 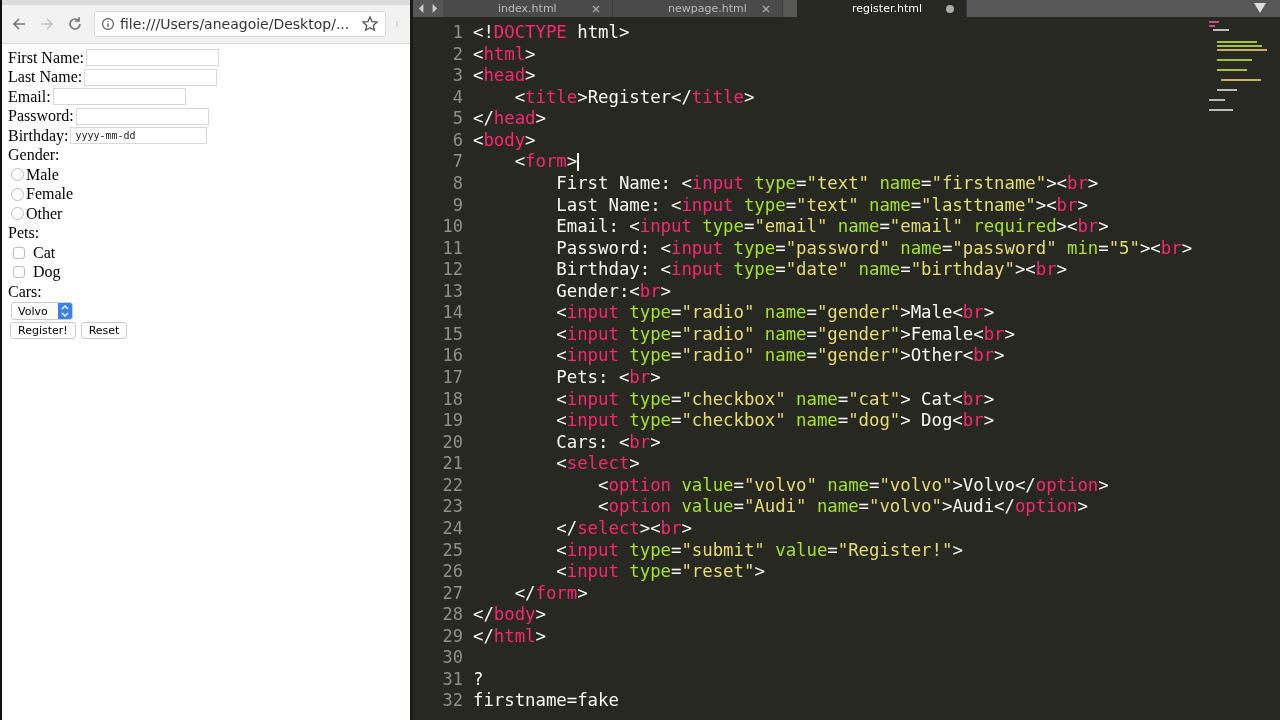 I want to click on editor-tab: register.html, so click(x=882, y=8).